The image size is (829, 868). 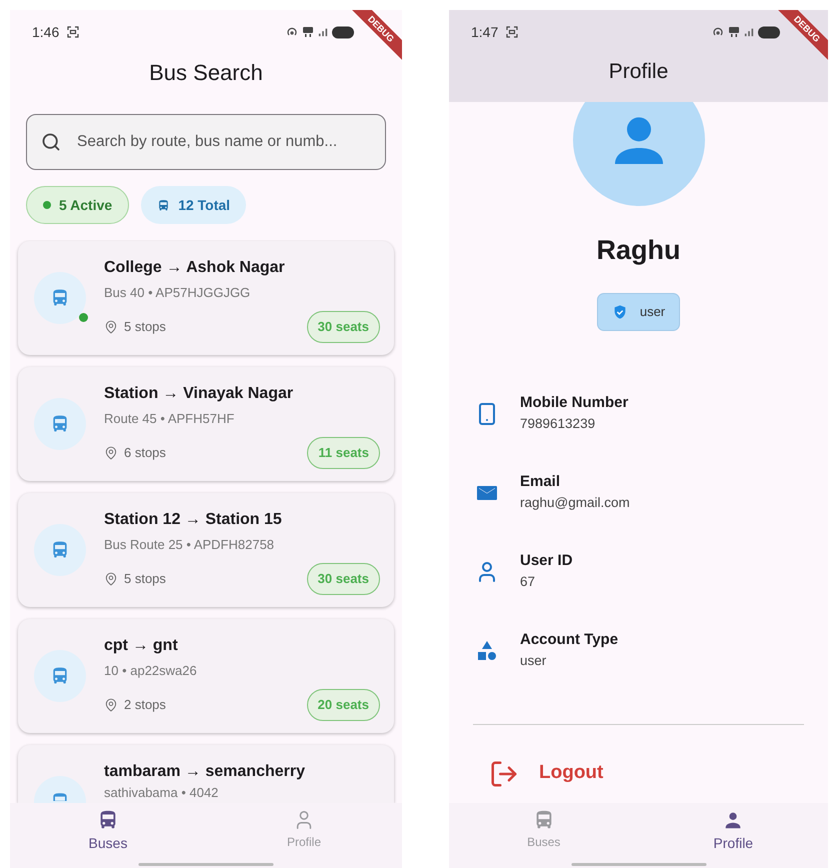 What do you see at coordinates (639, 72) in the screenshot?
I see `screen-title: Profile` at bounding box center [639, 72].